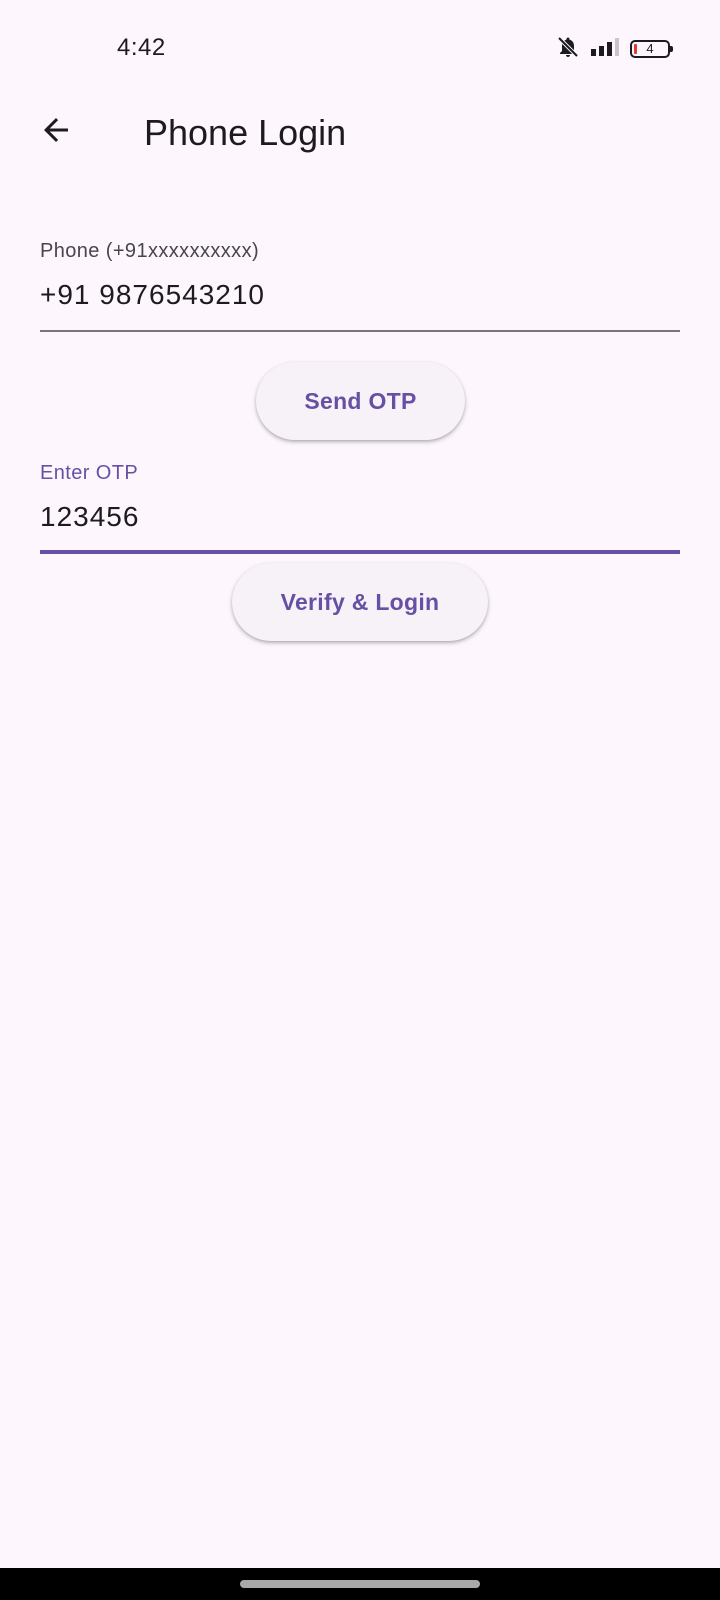 This screenshot has height=1600, width=720. I want to click on signal-icon, so click(605, 49).